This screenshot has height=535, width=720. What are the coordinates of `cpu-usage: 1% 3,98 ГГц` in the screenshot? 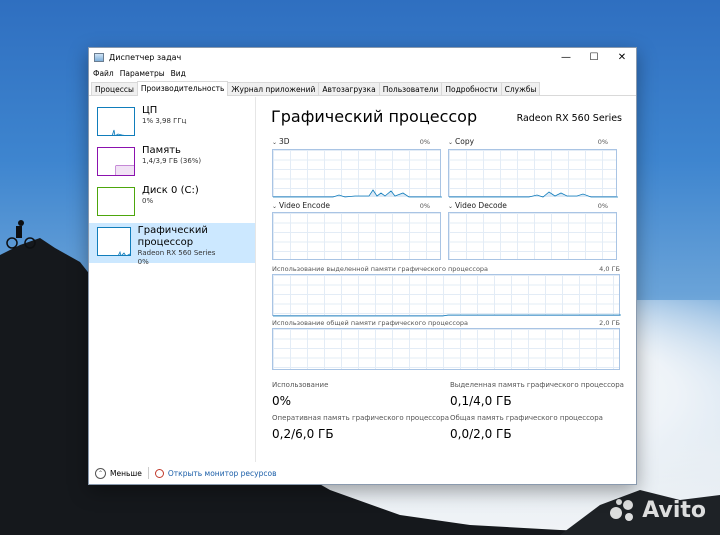 It's located at (164, 121).